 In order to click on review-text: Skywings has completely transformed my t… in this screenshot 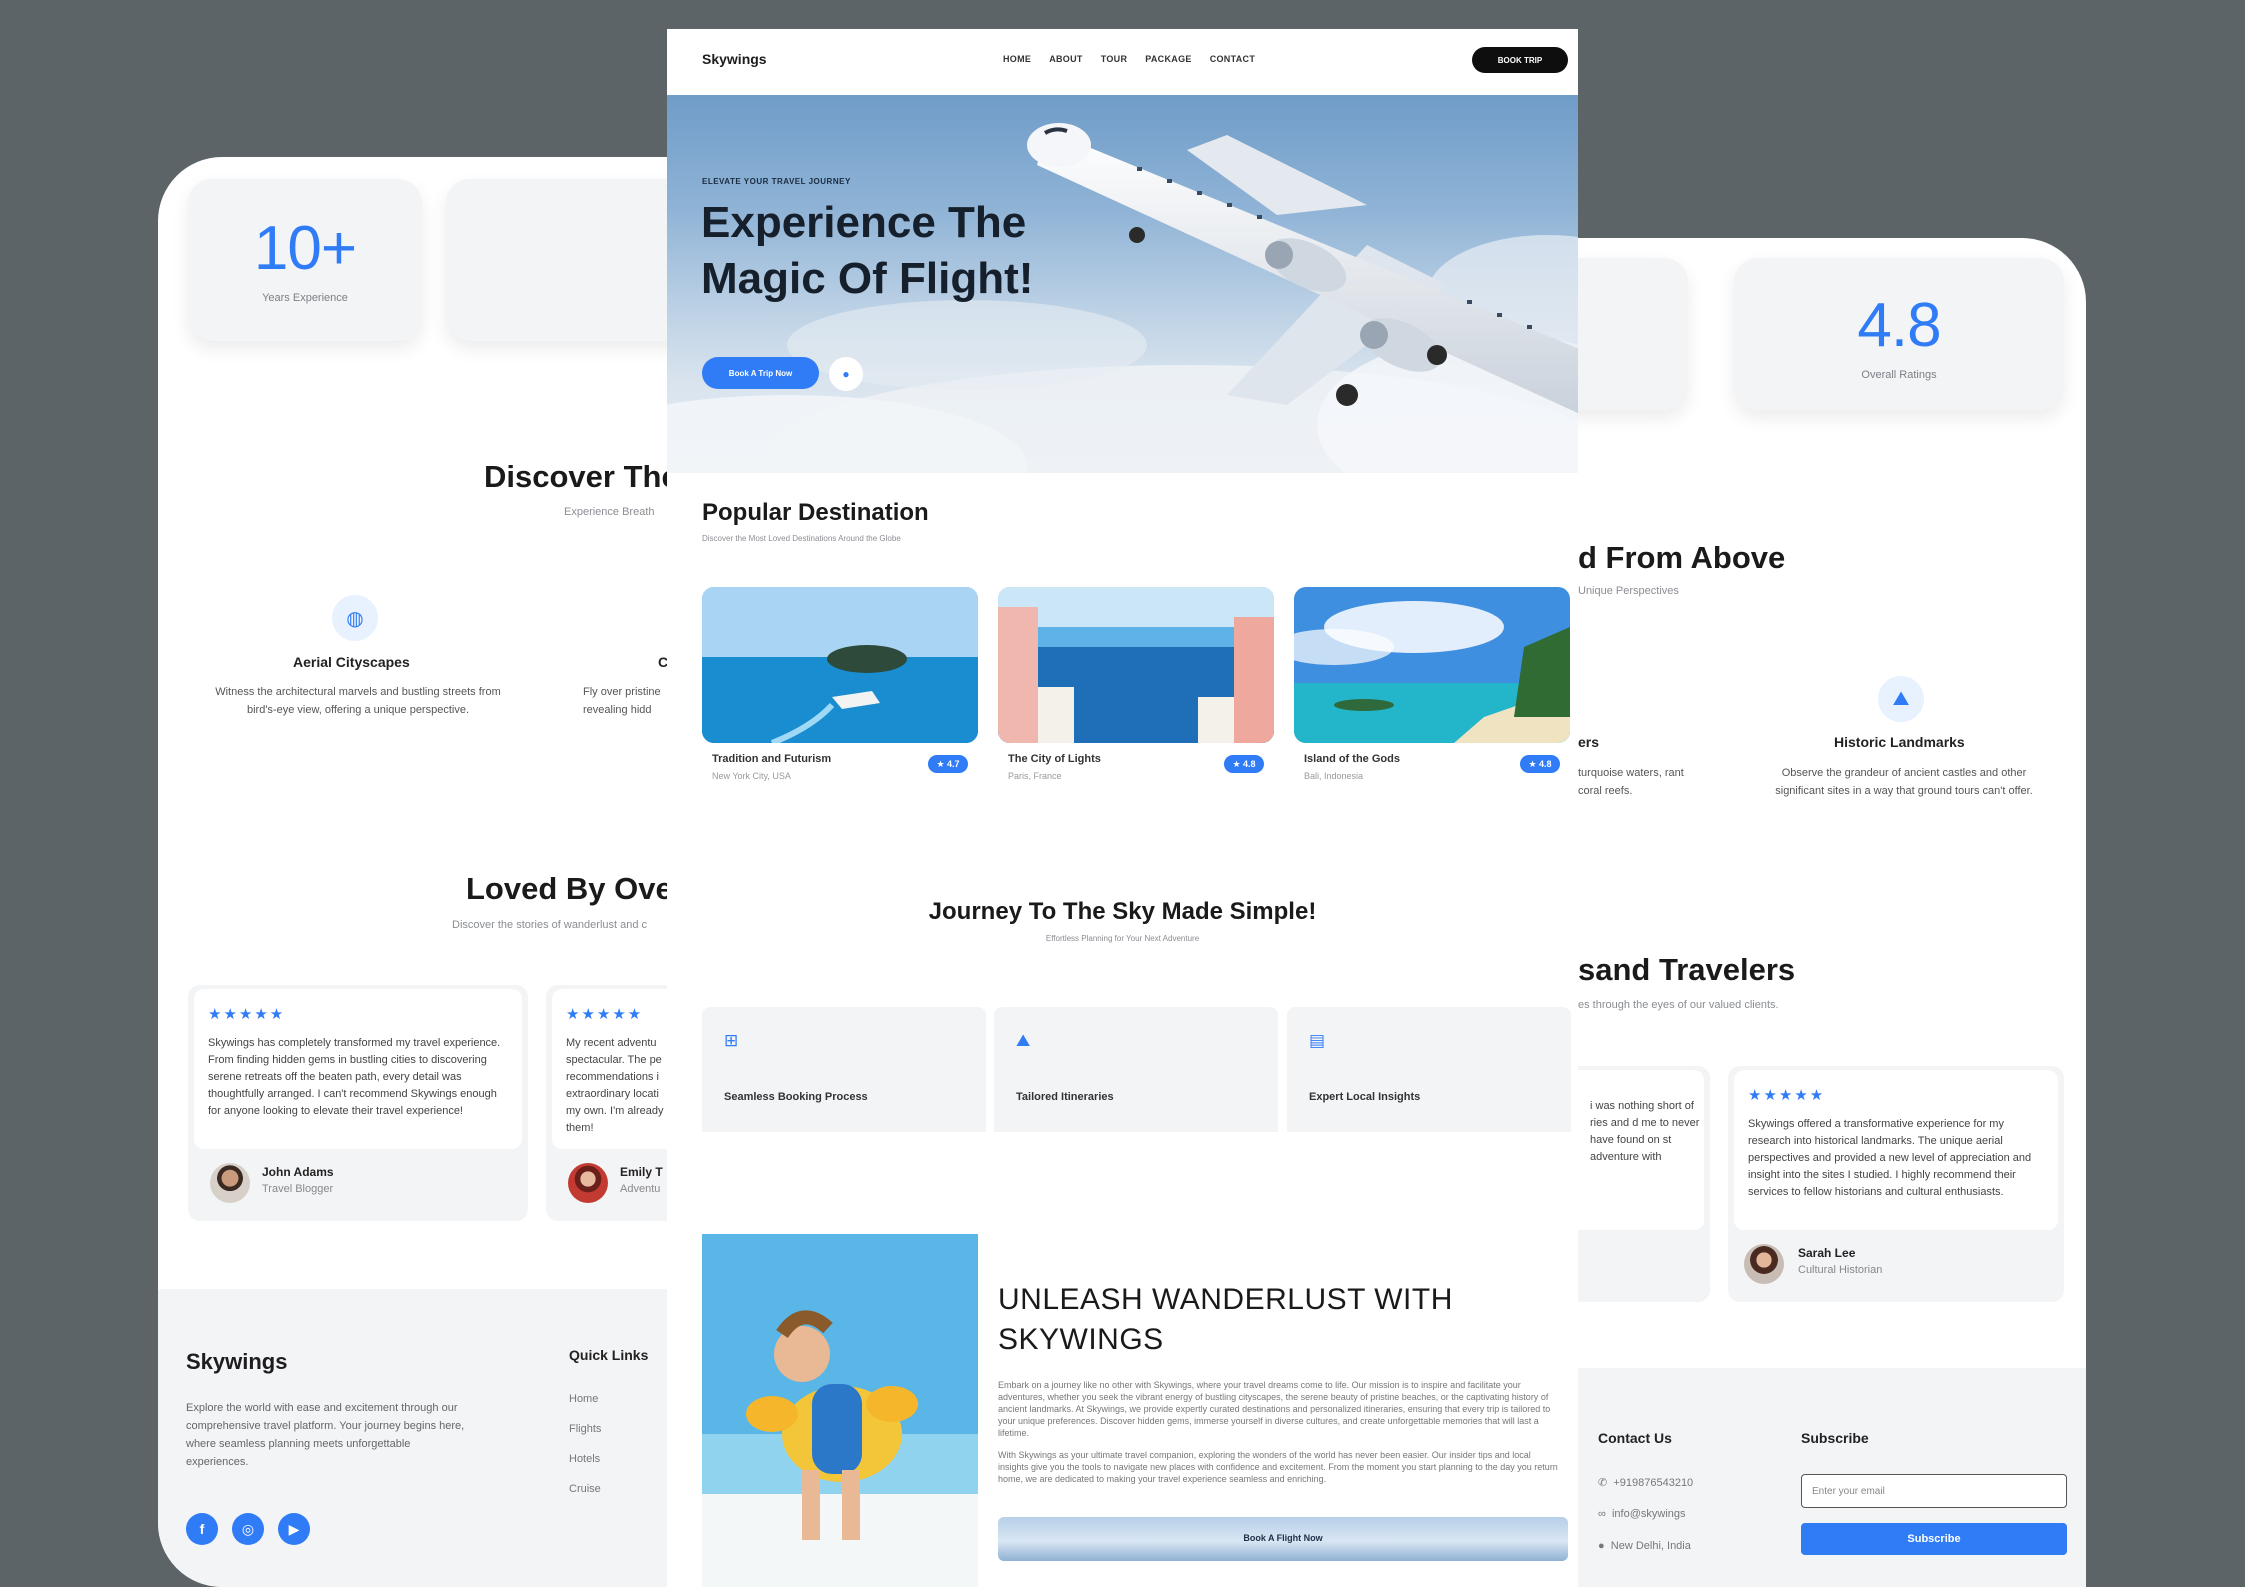, I will do `click(354, 1077)`.